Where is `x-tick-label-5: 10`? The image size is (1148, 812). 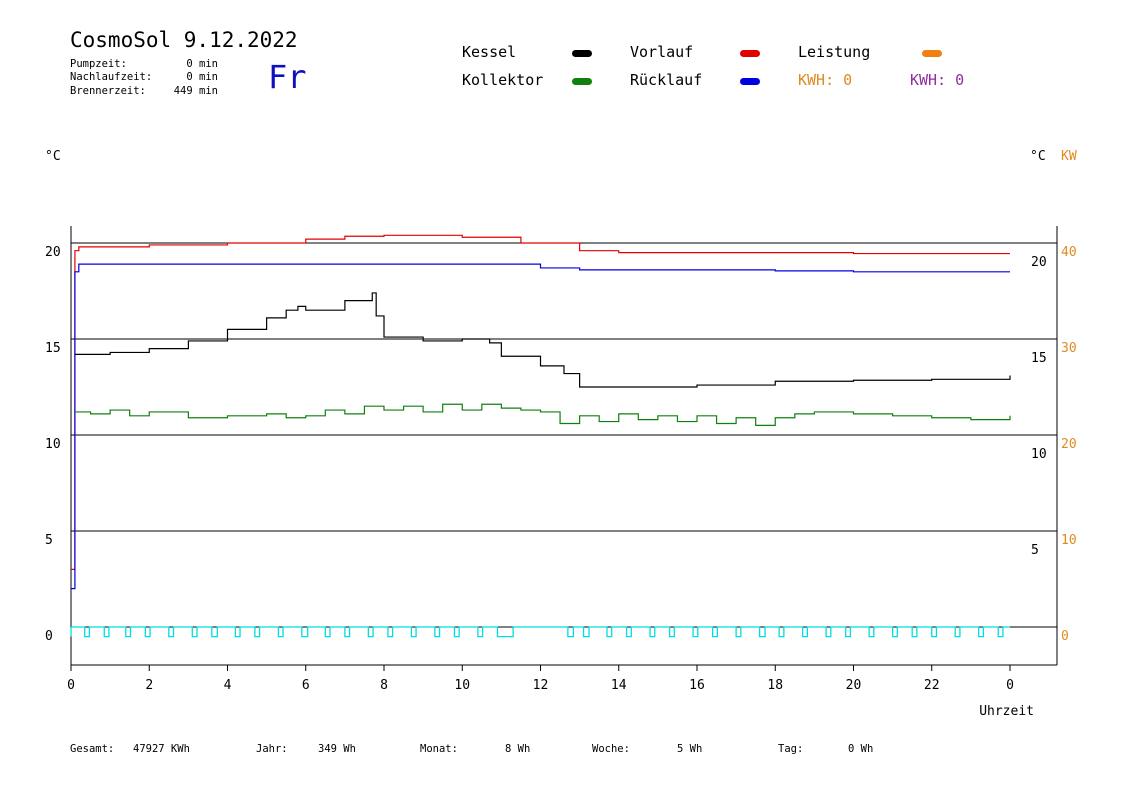 x-tick-label-5: 10 is located at coordinates (462, 685).